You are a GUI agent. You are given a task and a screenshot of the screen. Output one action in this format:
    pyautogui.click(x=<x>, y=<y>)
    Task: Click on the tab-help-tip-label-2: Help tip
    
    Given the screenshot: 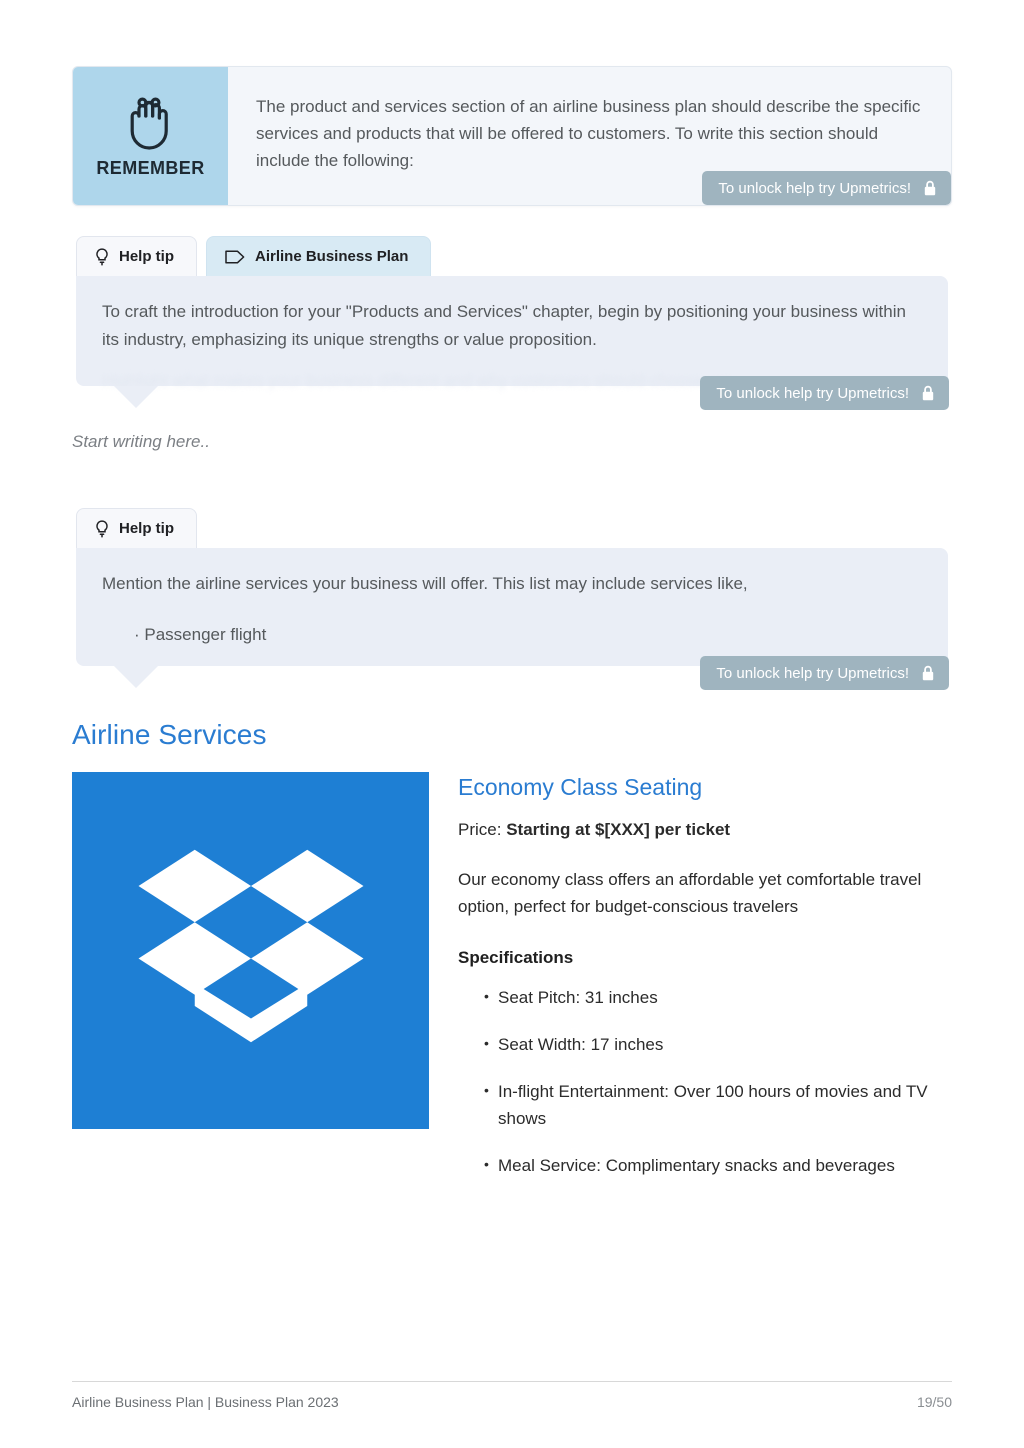 What is the action you would take?
    pyautogui.click(x=146, y=528)
    